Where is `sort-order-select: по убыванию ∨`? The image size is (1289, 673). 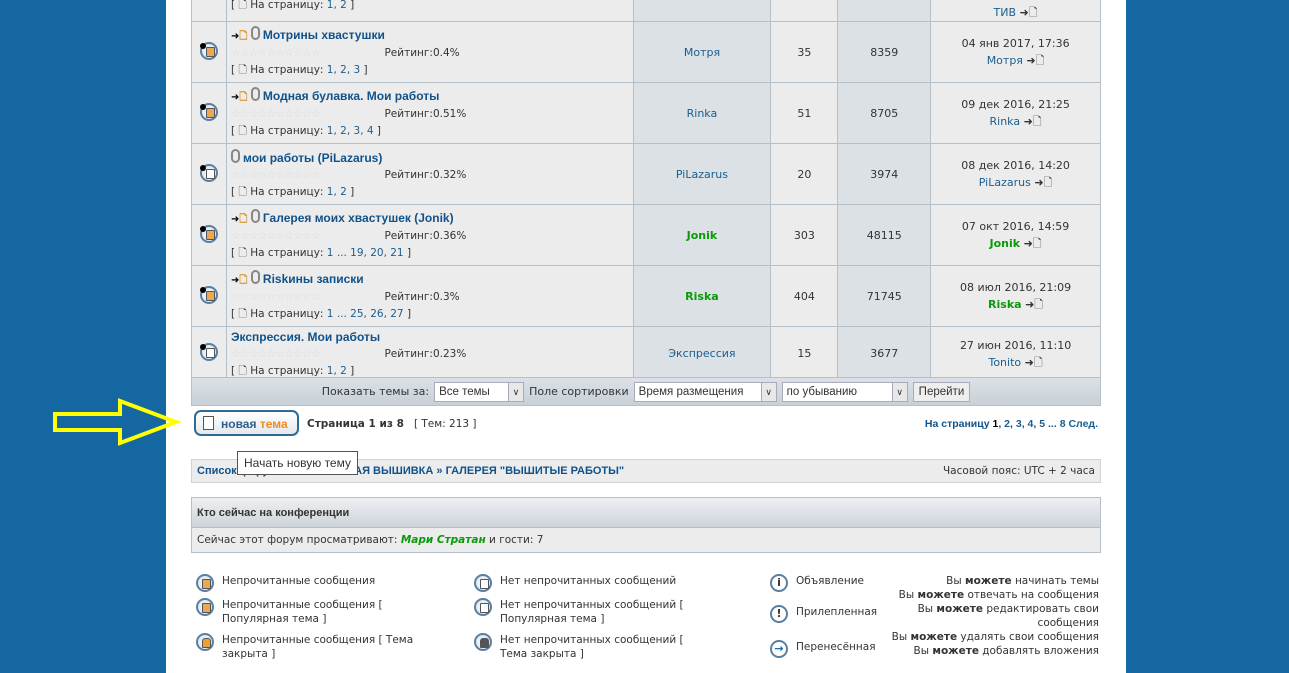 sort-order-select: по убыванию ∨ is located at coordinates (844, 391).